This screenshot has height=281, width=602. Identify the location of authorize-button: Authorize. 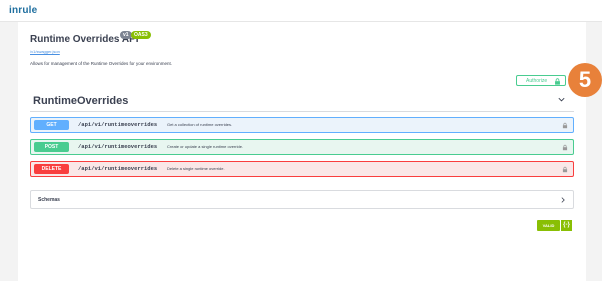
(541, 80).